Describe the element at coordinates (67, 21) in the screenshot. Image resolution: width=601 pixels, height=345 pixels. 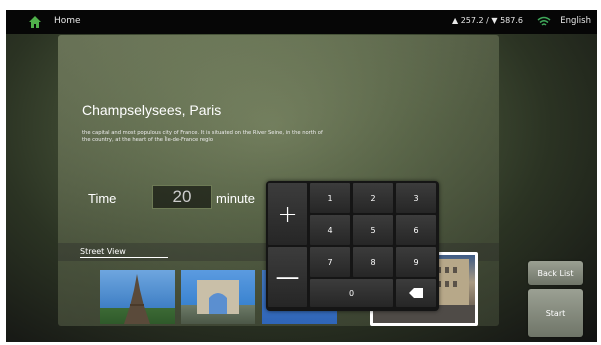
I see `home-label: Home` at that location.